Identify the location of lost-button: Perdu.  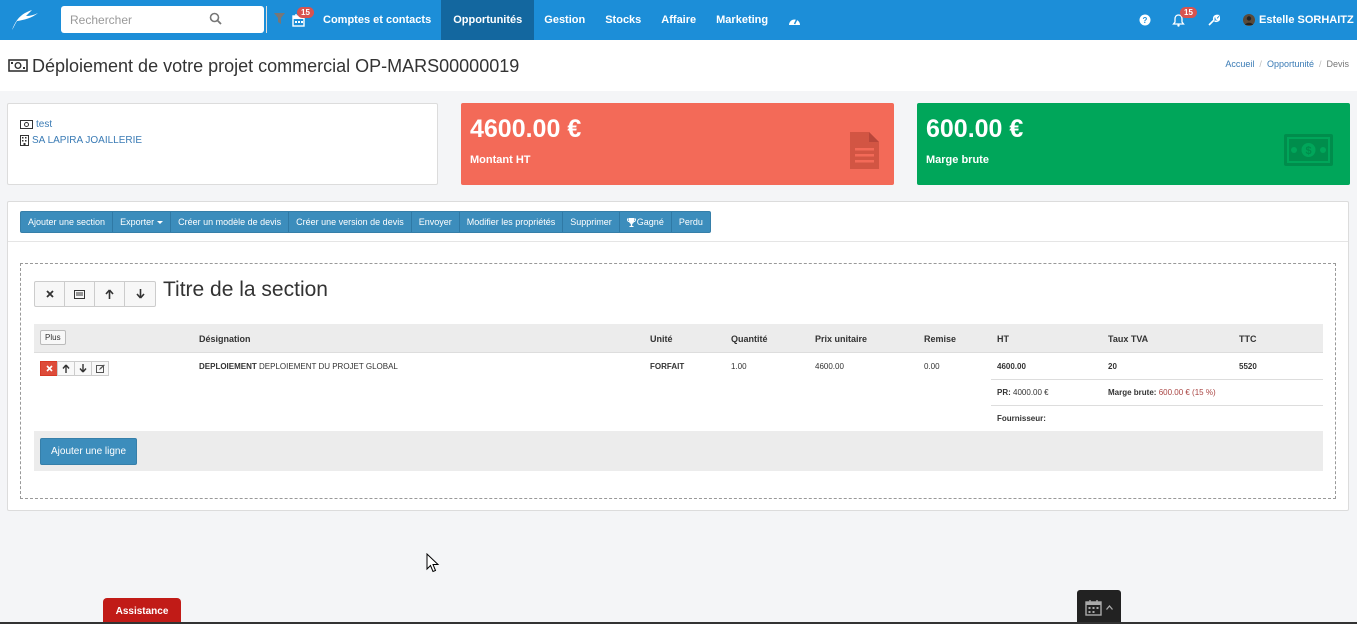
(691, 222).